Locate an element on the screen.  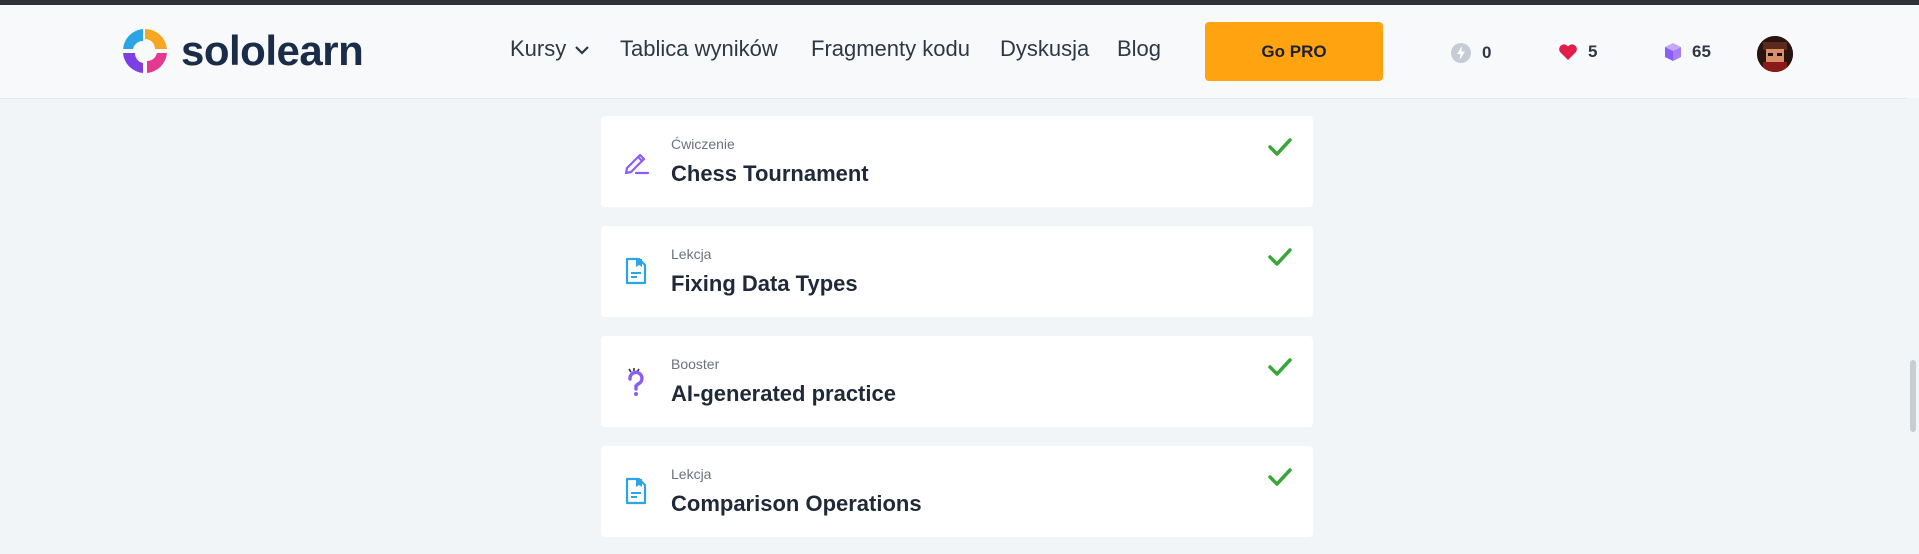
bits-value: 65 is located at coordinates (1701, 51).